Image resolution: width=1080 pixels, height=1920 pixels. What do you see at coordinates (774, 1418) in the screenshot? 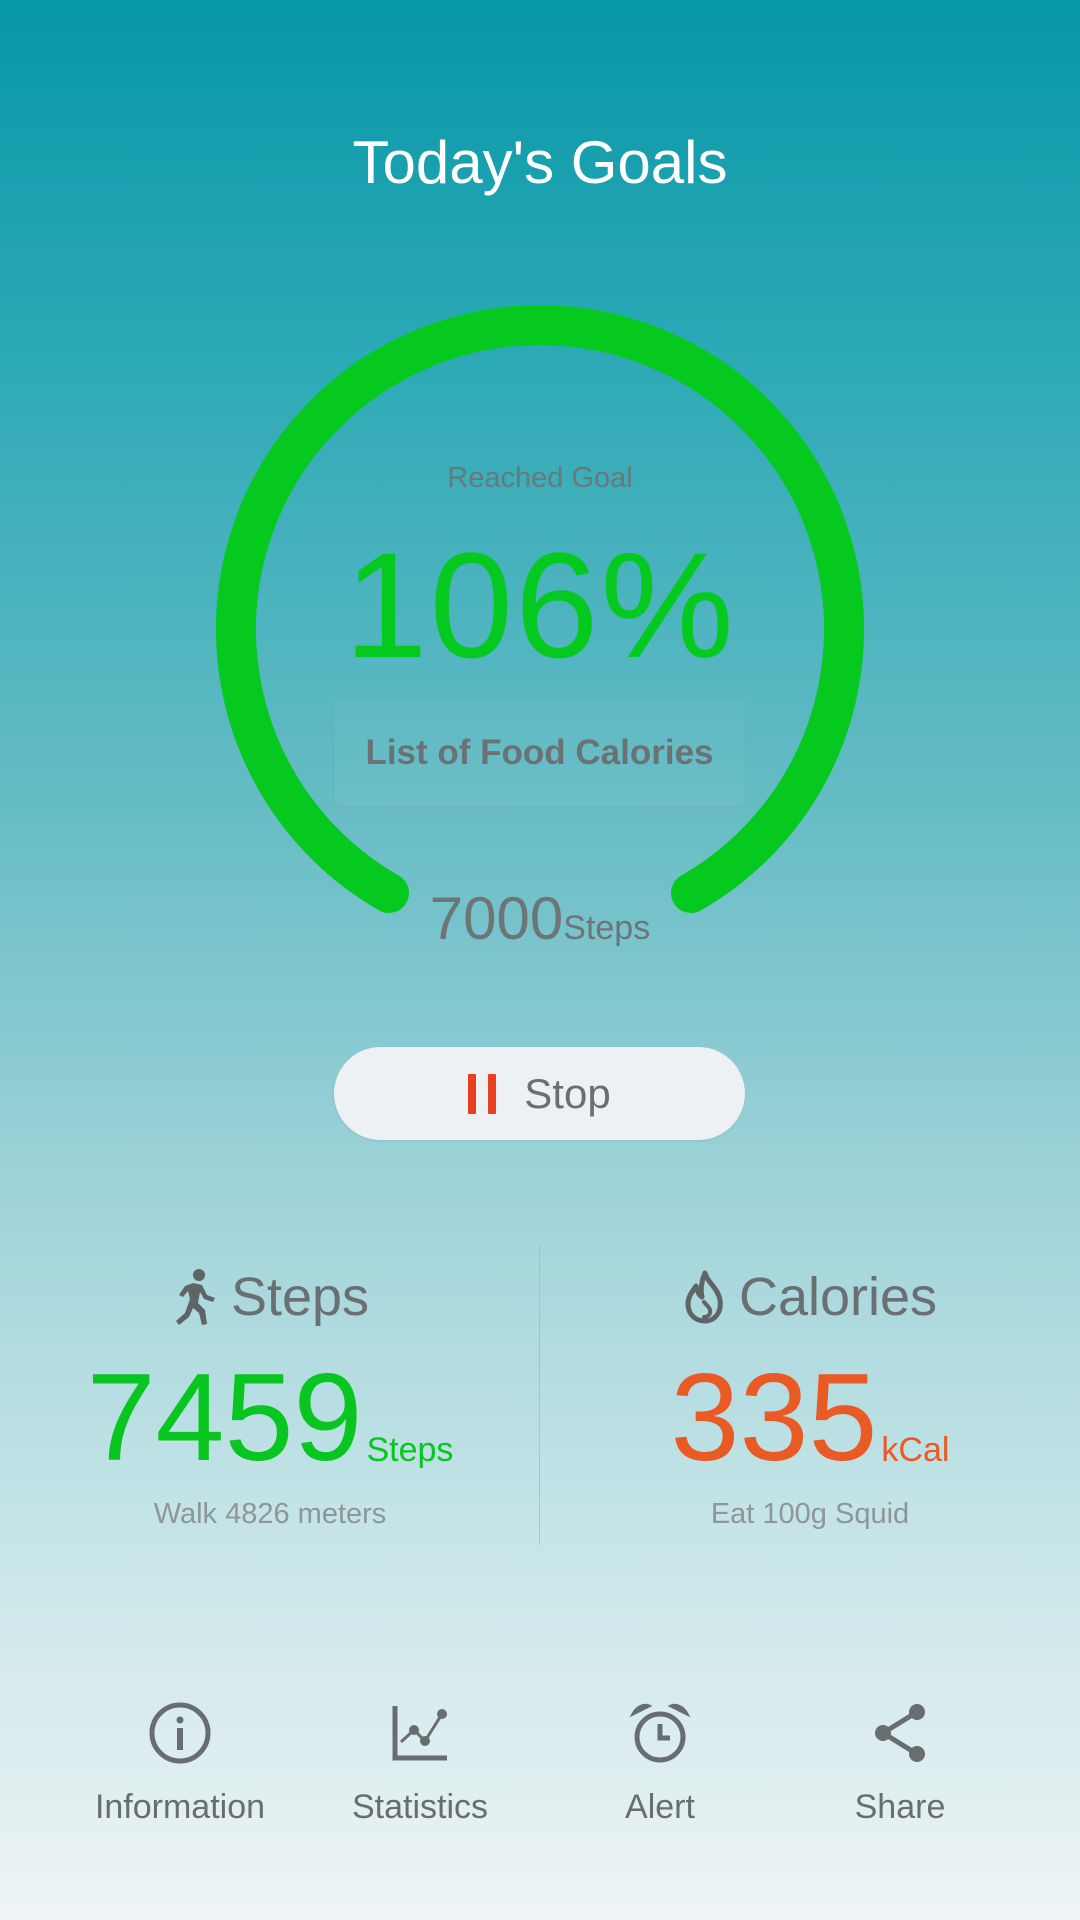
I see `calories-value: 335` at bounding box center [774, 1418].